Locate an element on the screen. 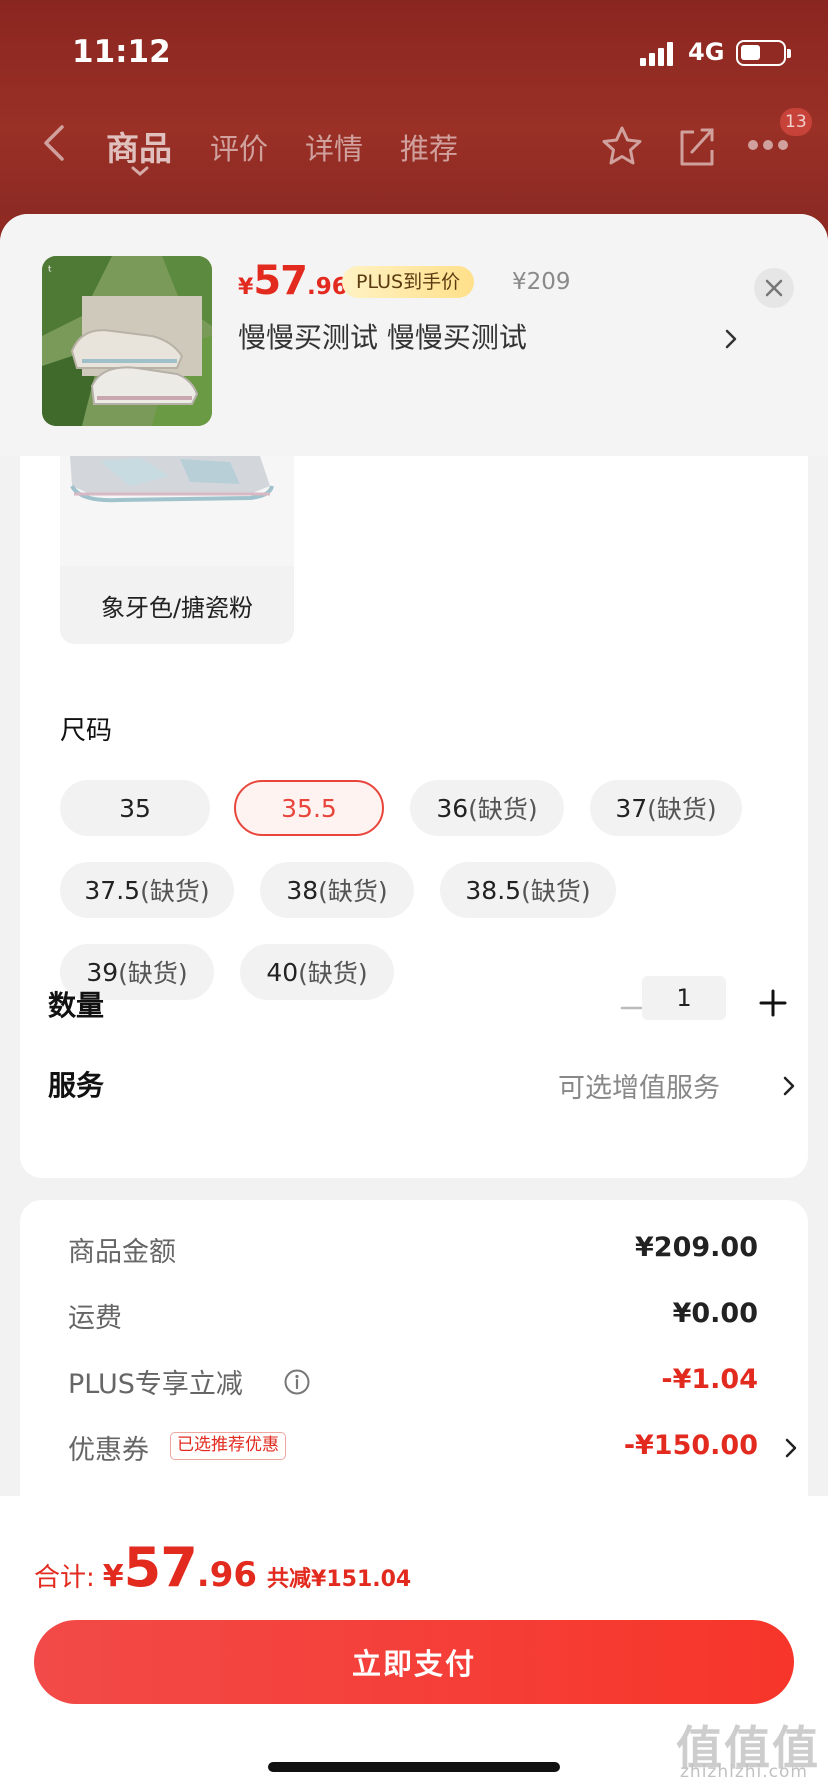 Image resolution: width=828 pixels, height=1792 pixels. size-value: 38 is located at coordinates (302, 890).